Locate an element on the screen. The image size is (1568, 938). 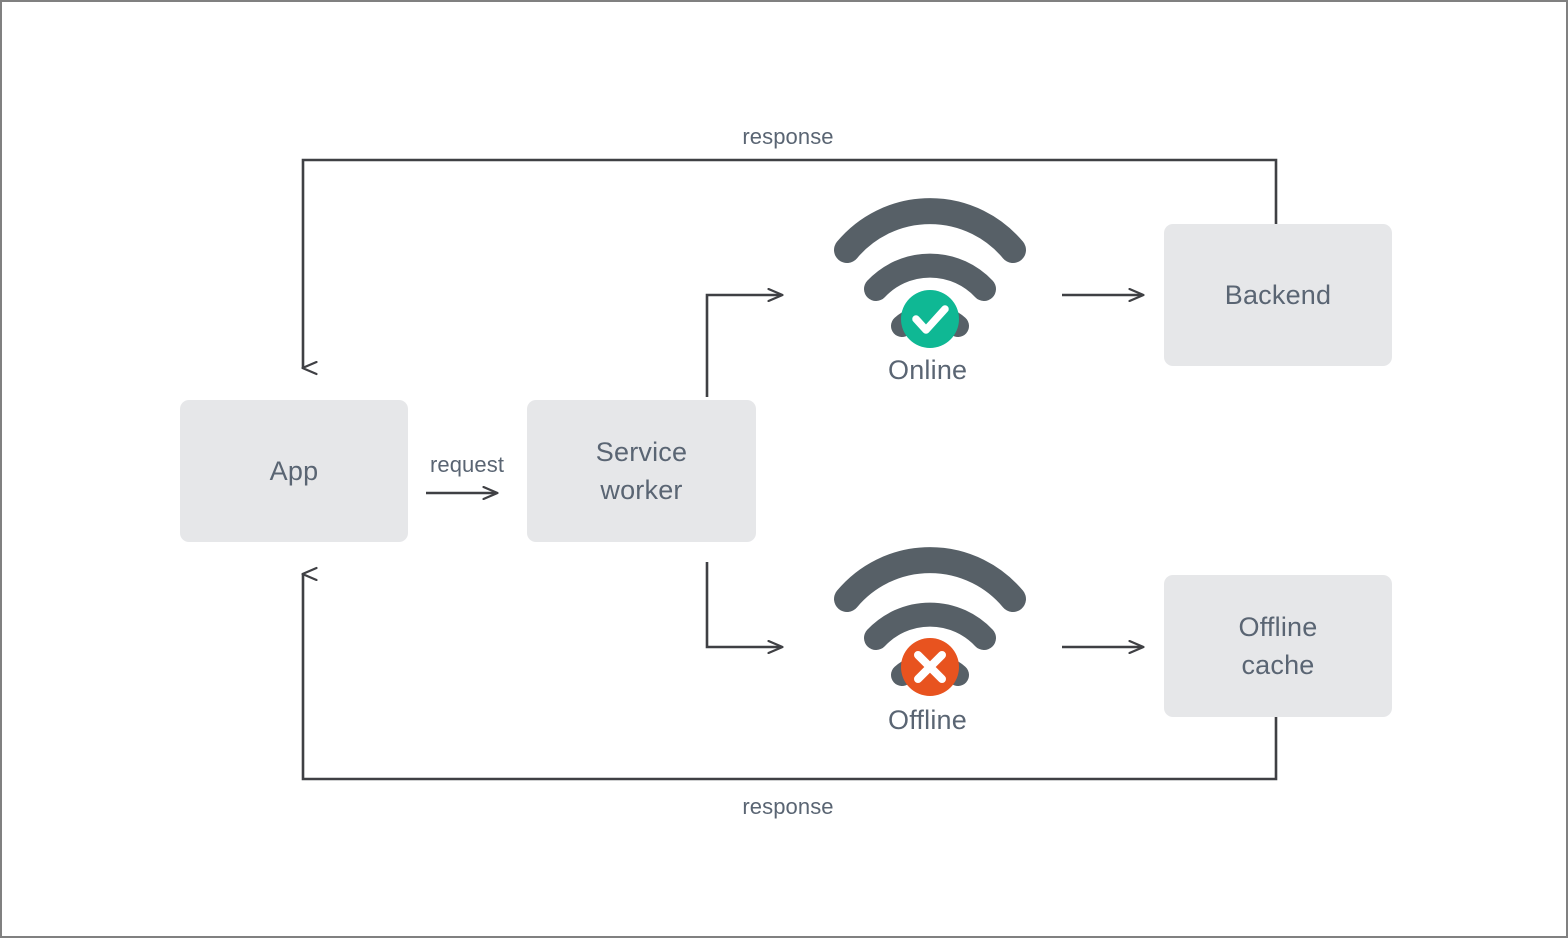
node-service-worker-label: Service worker is located at coordinates (641, 470).